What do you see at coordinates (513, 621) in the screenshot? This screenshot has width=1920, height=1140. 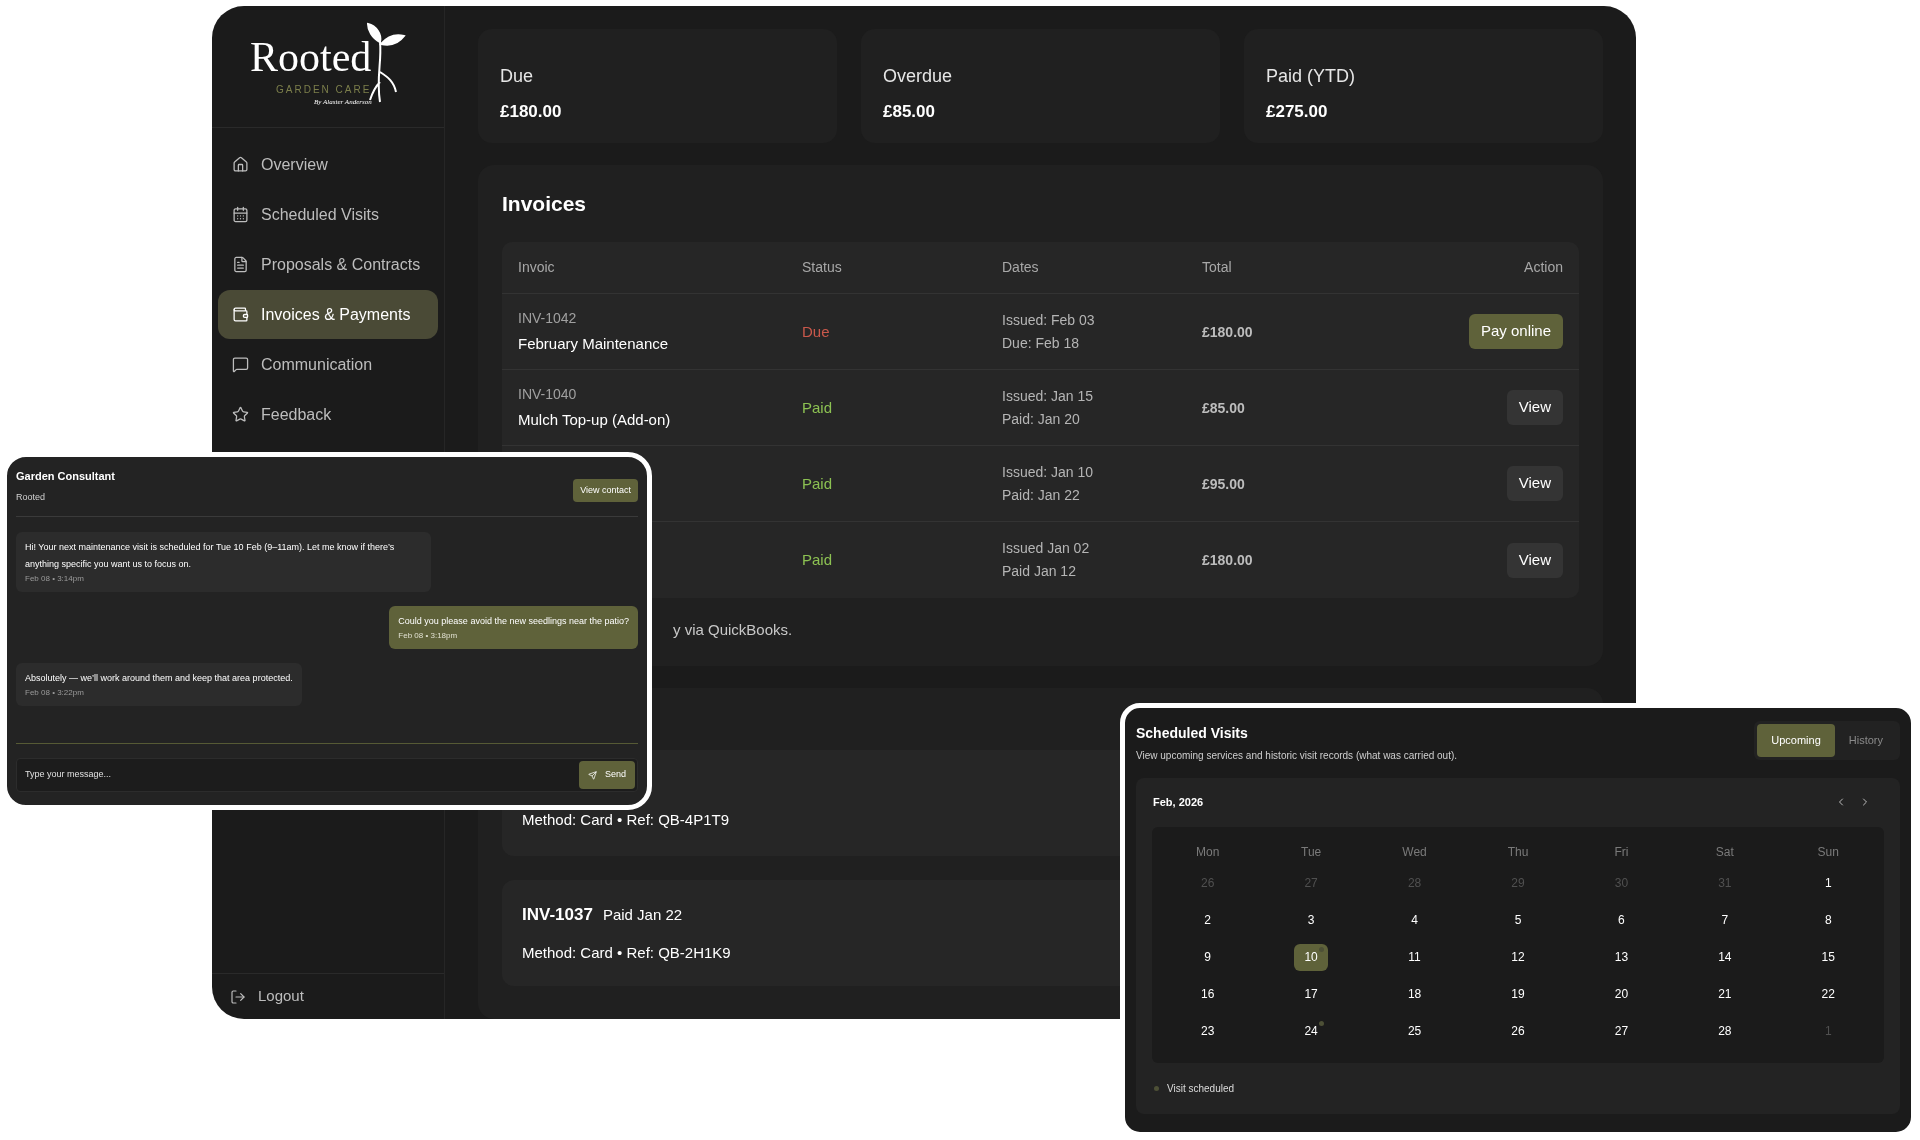 I see `message-text: Could you please avoid the new seedlings near the patio?` at bounding box center [513, 621].